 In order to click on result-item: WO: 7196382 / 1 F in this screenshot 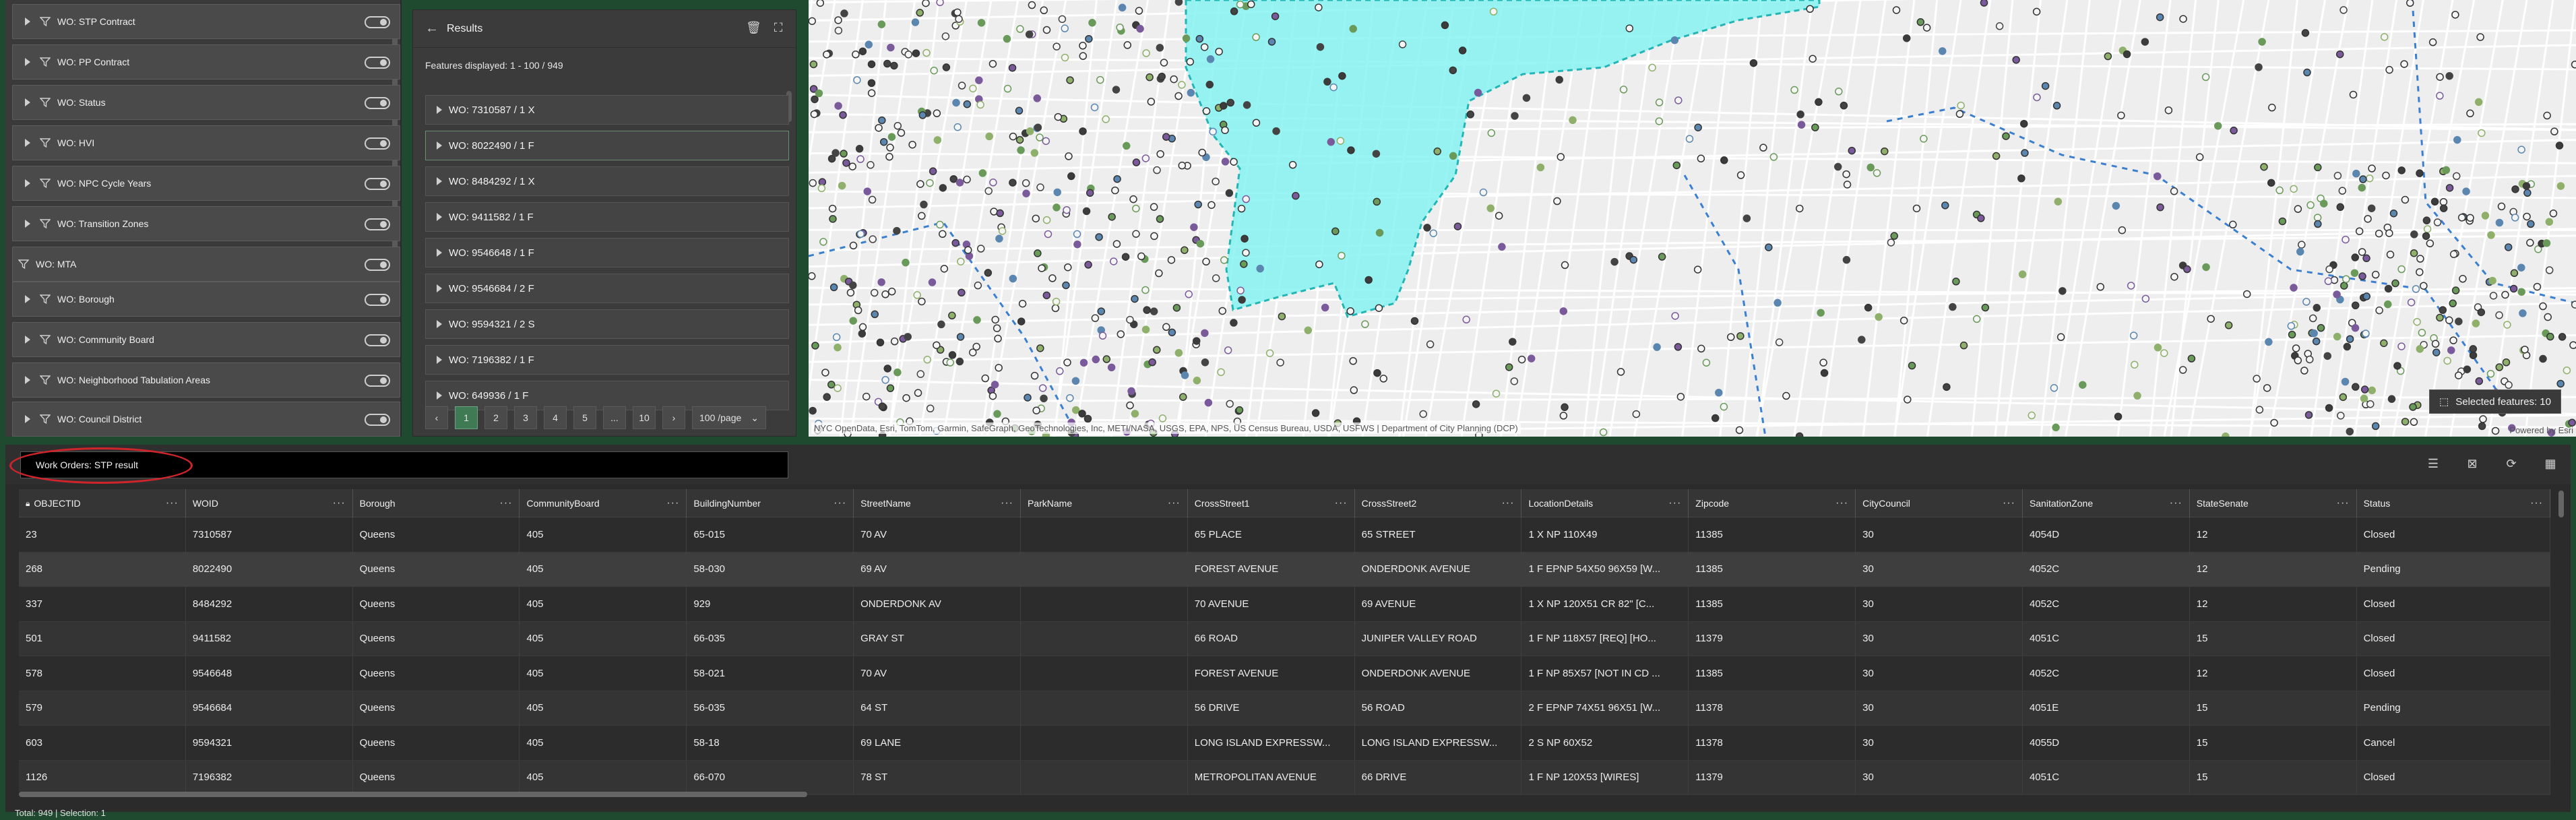, I will do `click(607, 360)`.